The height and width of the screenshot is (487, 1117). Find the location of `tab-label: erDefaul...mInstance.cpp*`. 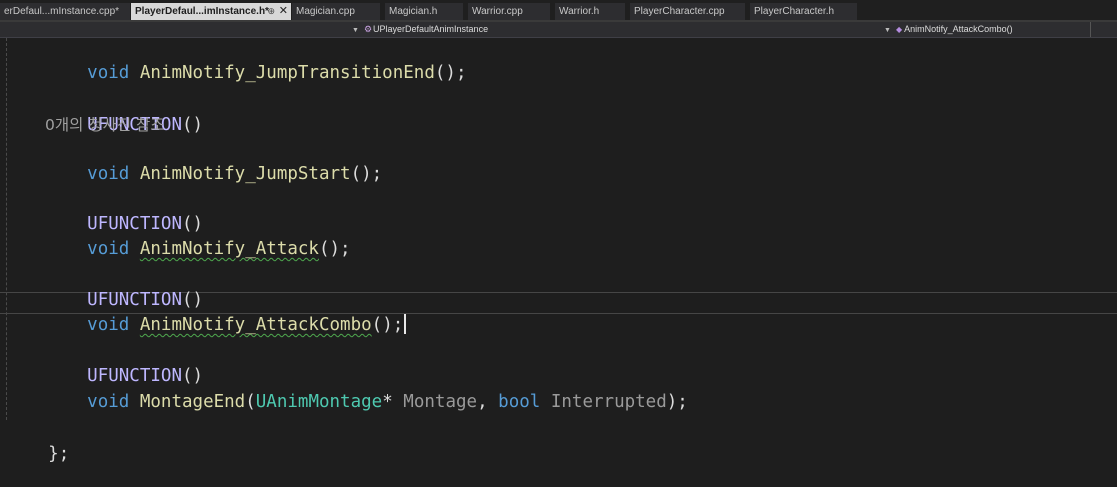

tab-label: erDefaul...mInstance.cpp* is located at coordinates (62, 11).